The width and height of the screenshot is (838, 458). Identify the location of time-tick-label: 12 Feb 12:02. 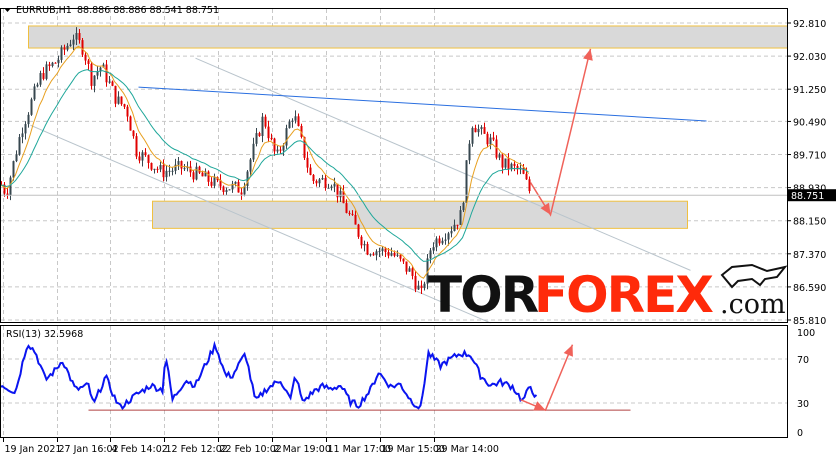
(197, 449).